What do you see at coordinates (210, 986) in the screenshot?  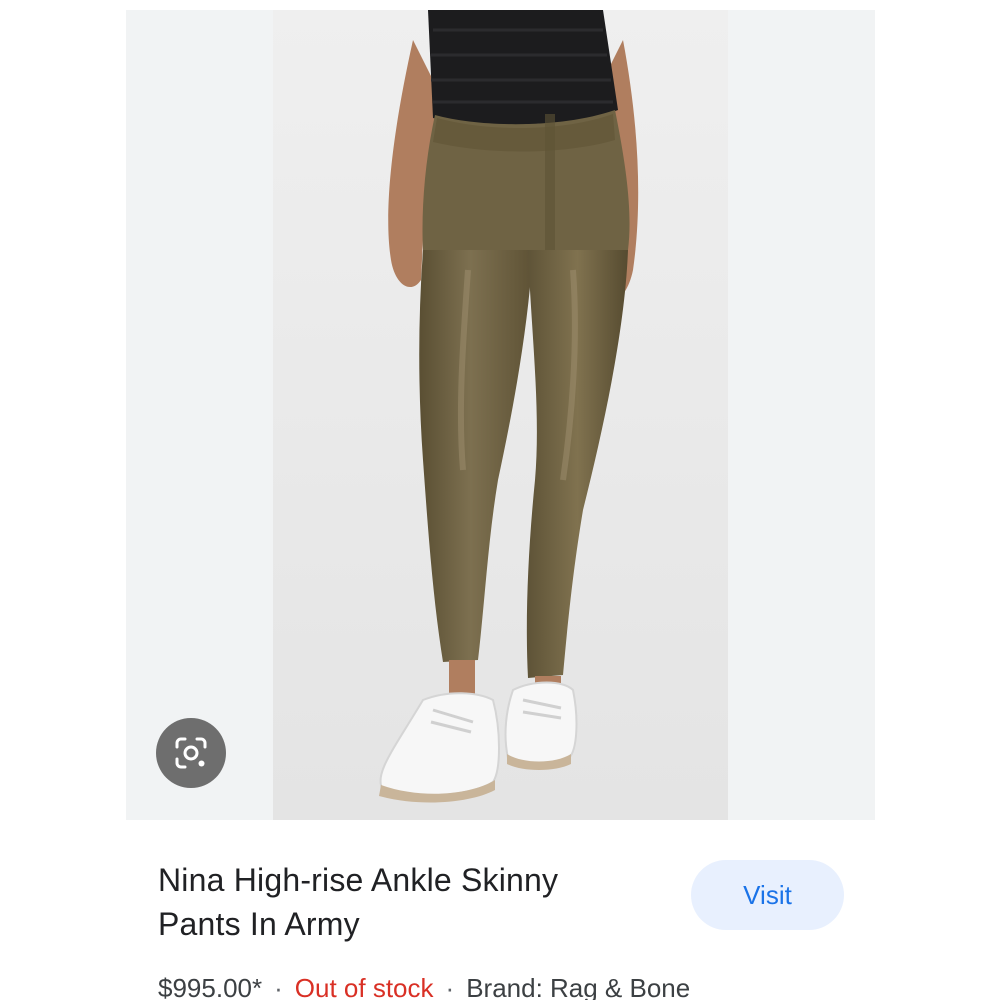 I see `product-price: $995.00*` at bounding box center [210, 986].